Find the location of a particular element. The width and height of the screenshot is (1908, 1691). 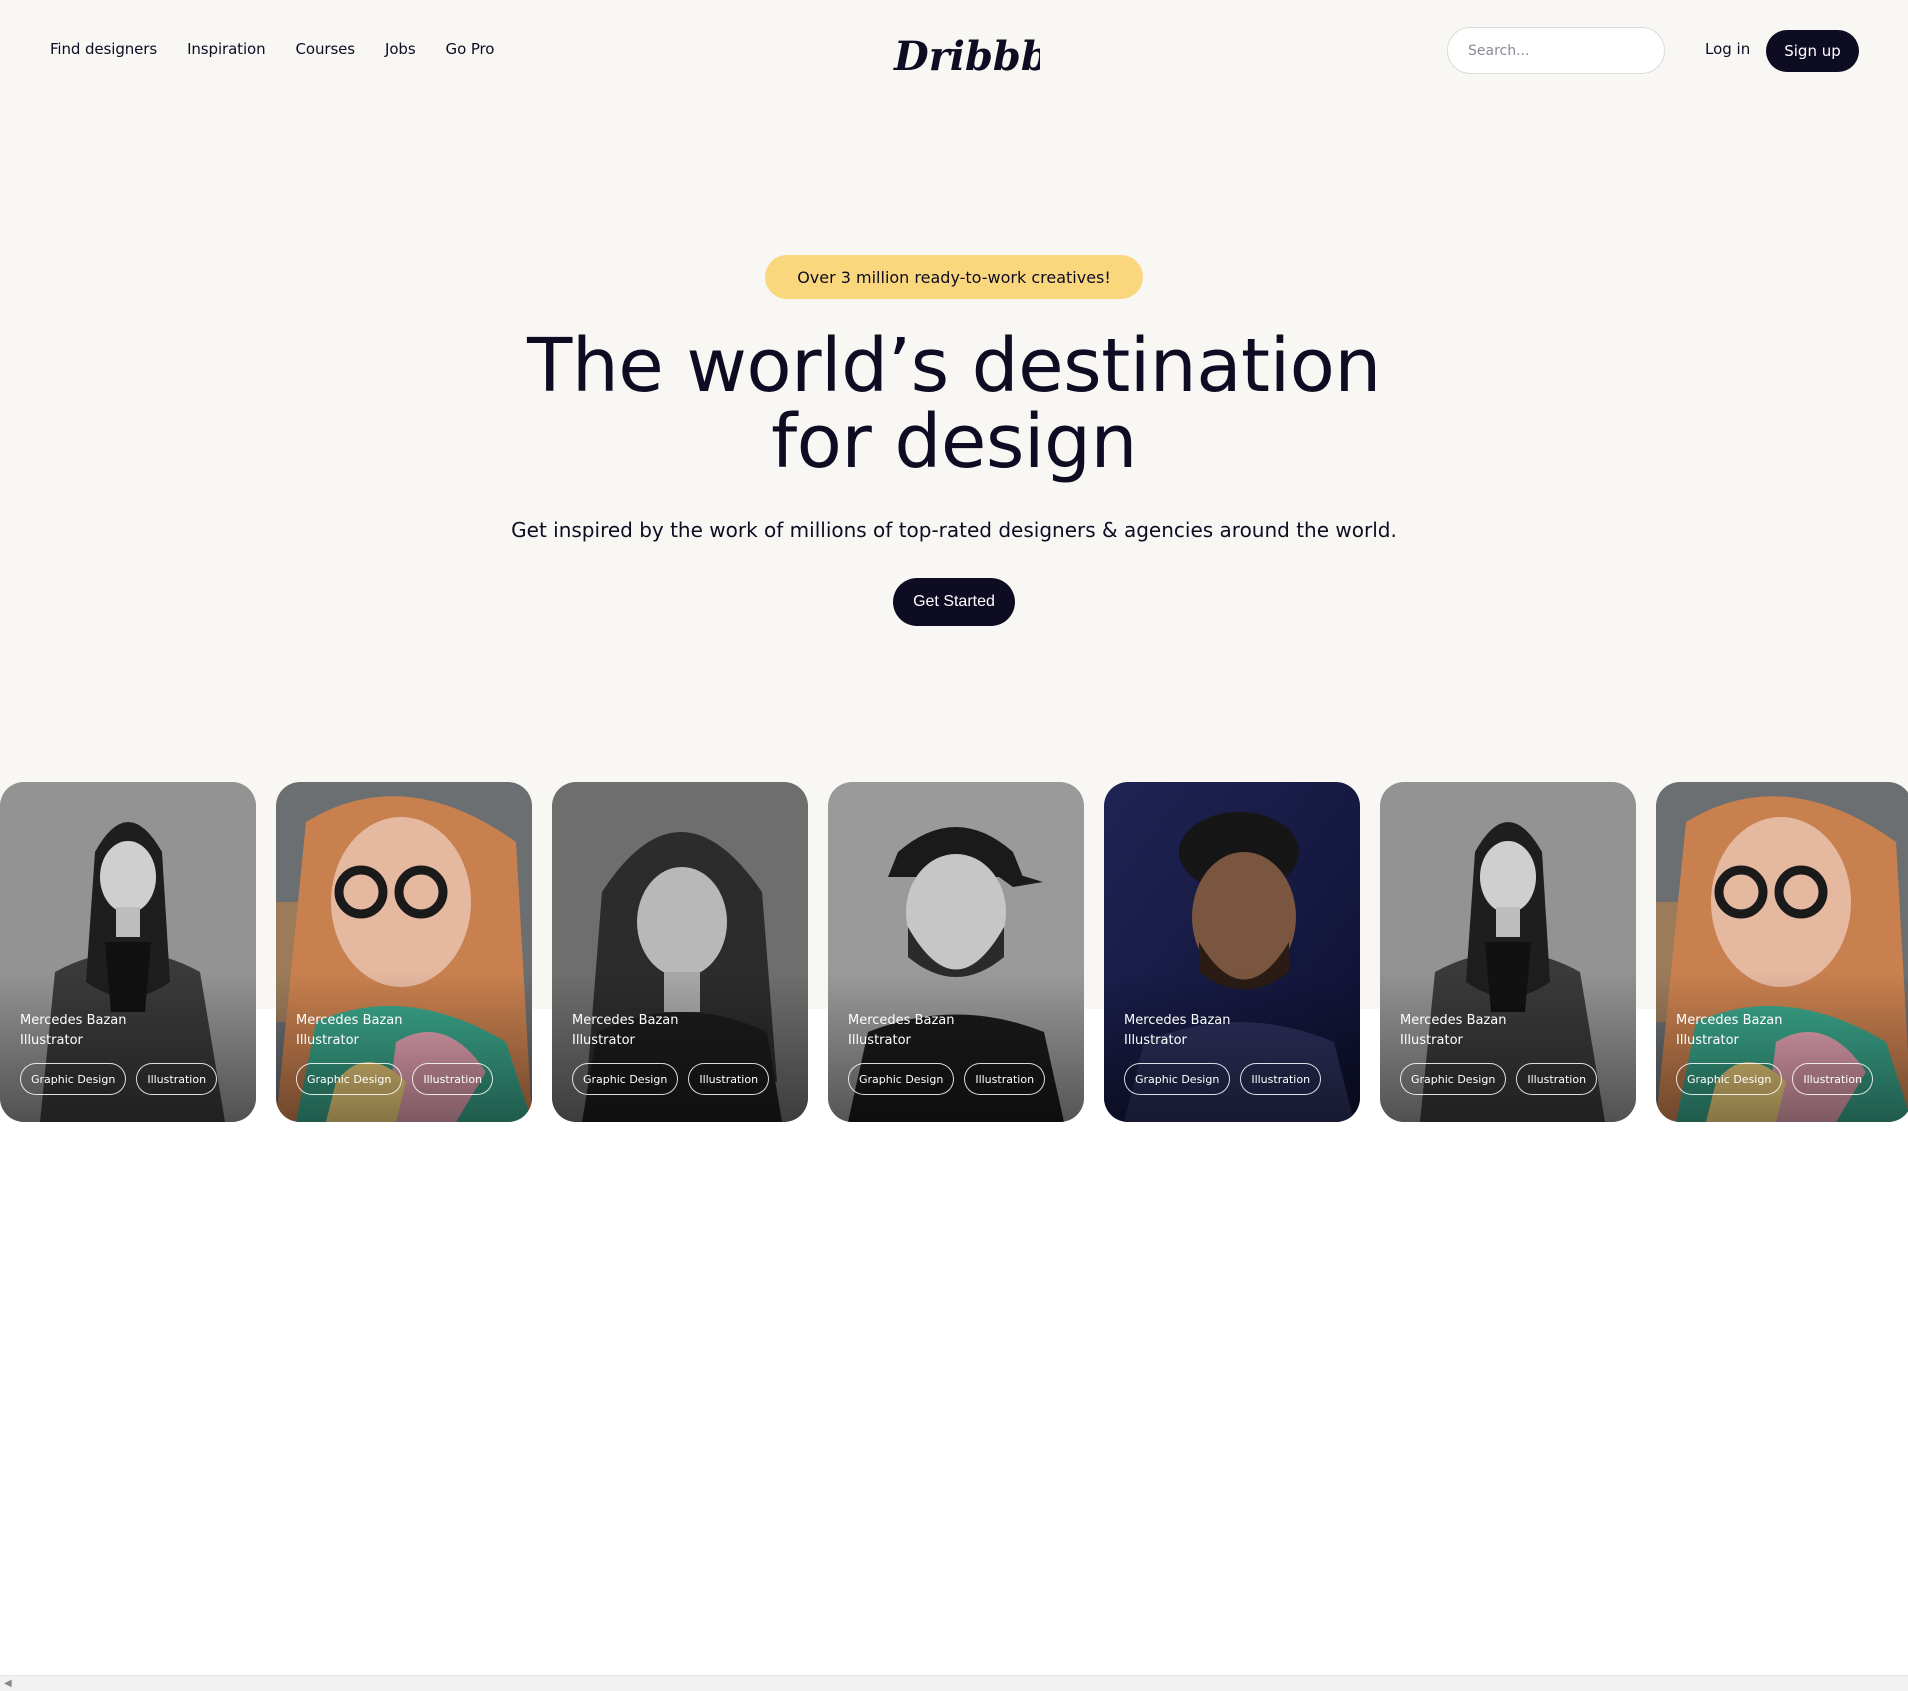

dribbble-logo-wordmark: Dribbble is located at coordinates (991, 56).